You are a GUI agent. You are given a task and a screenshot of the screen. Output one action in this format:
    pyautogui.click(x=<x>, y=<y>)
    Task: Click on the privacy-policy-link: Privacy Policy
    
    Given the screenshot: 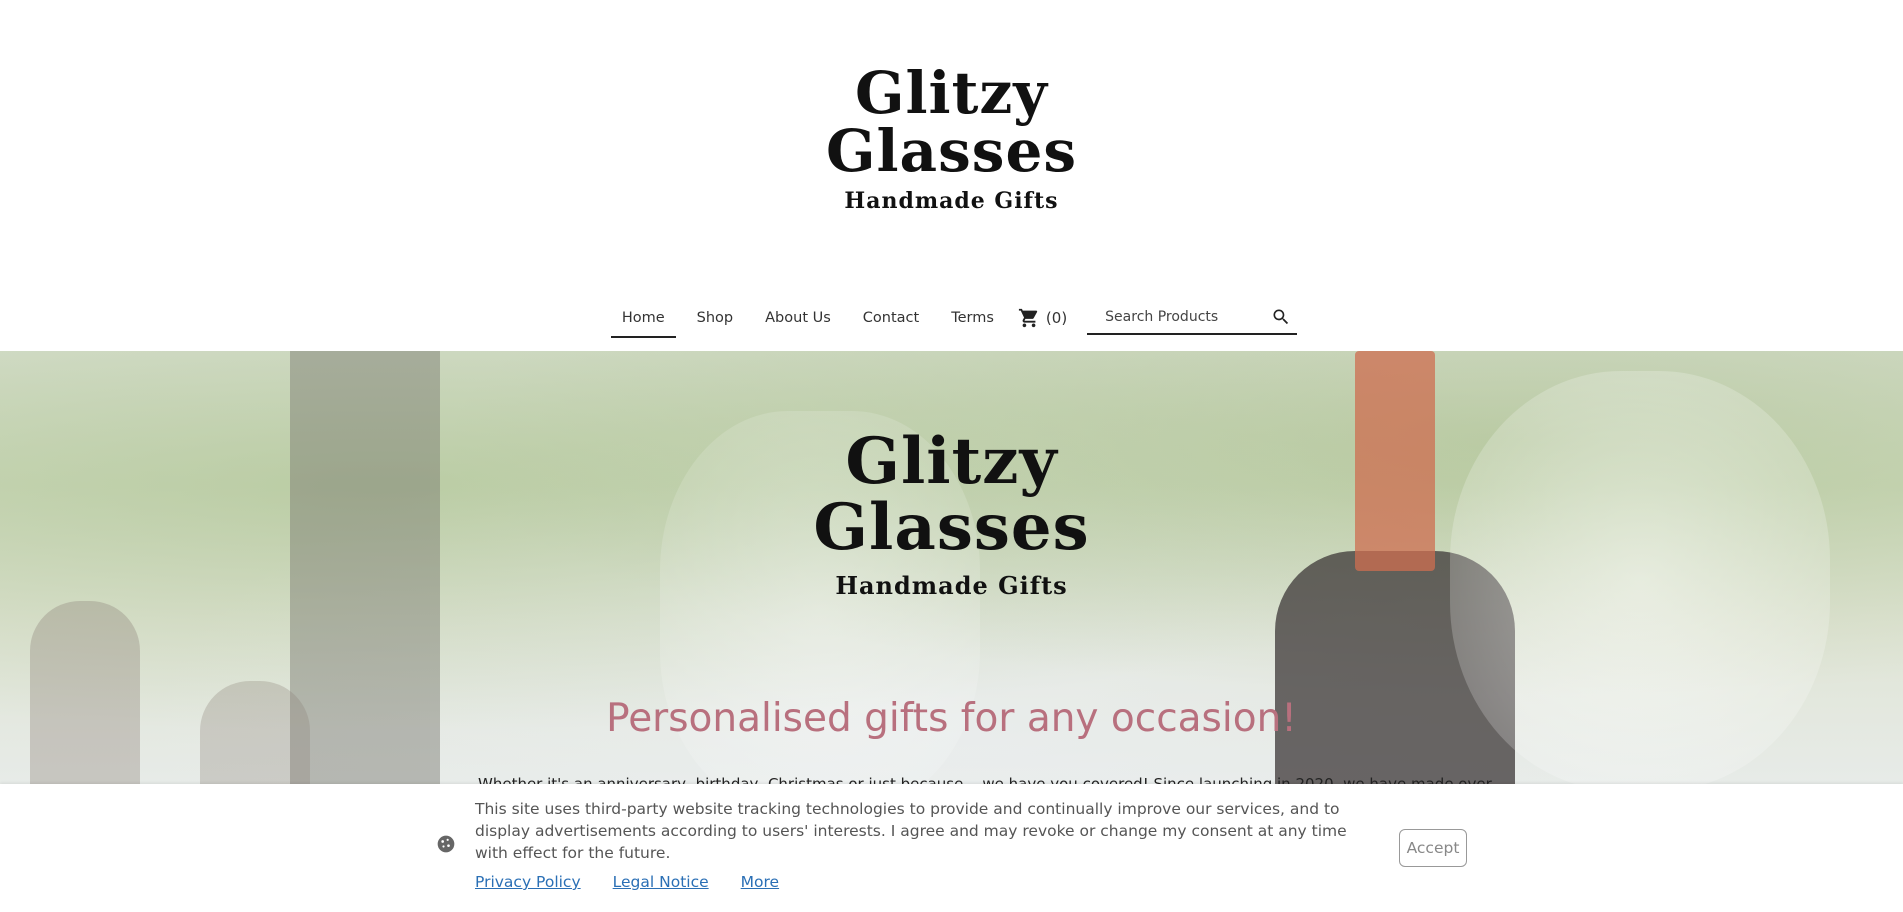 What is the action you would take?
    pyautogui.click(x=528, y=882)
    